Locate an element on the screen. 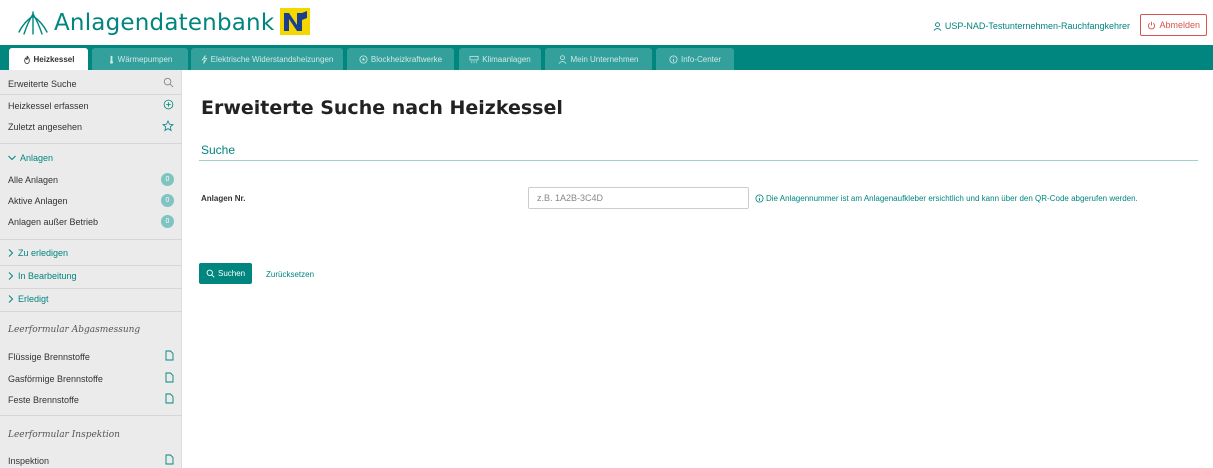 The width and height of the screenshot is (1213, 468). tab-mein-unternehmen: Mein Unternehmen is located at coordinates (598, 59).